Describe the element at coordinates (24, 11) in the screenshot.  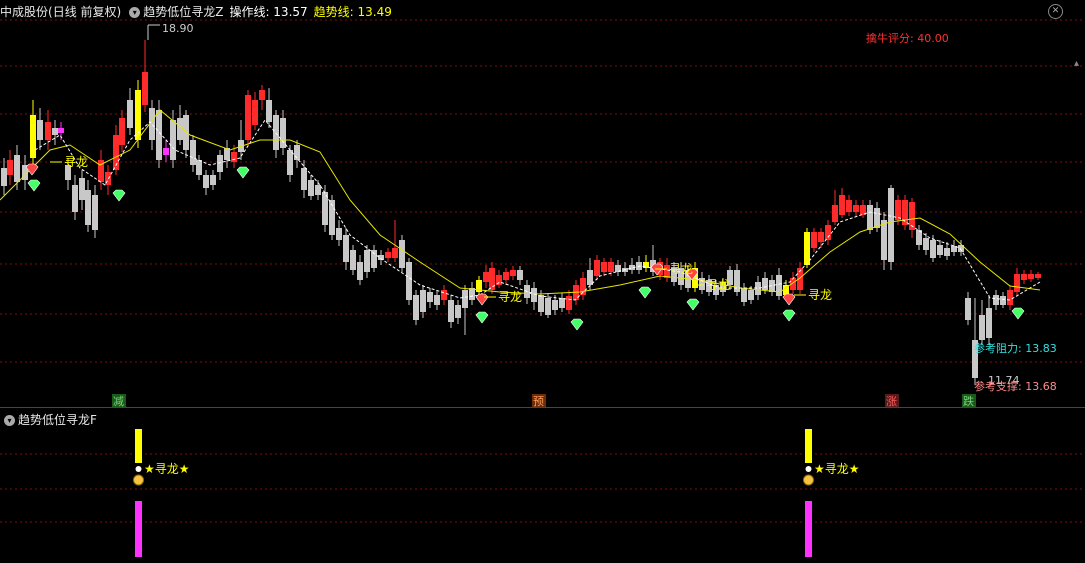
I see `stock-name: 中成股份` at that location.